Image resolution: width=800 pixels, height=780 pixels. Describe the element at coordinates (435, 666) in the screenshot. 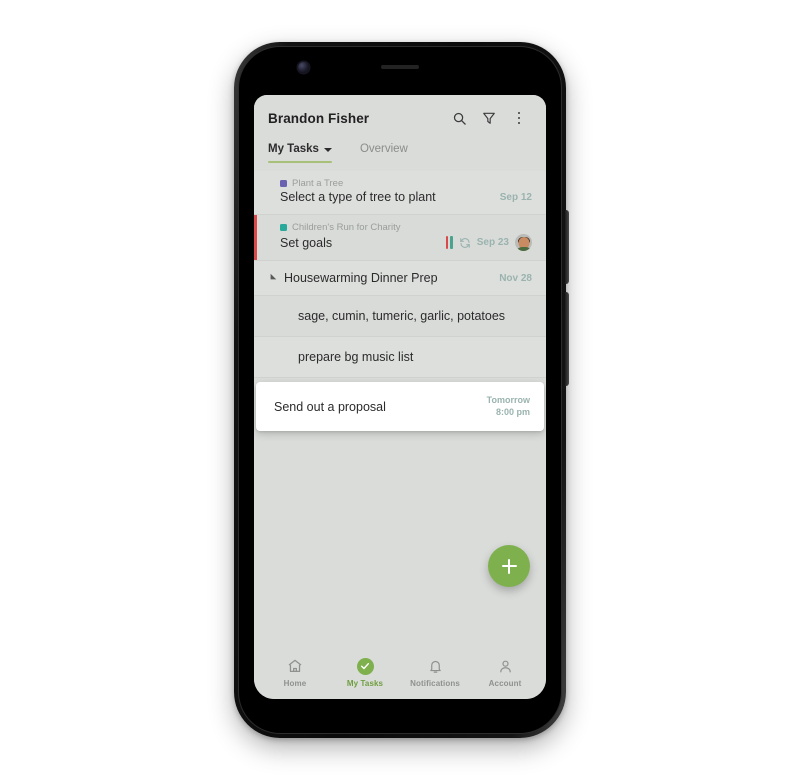

I see `bell-icon` at that location.